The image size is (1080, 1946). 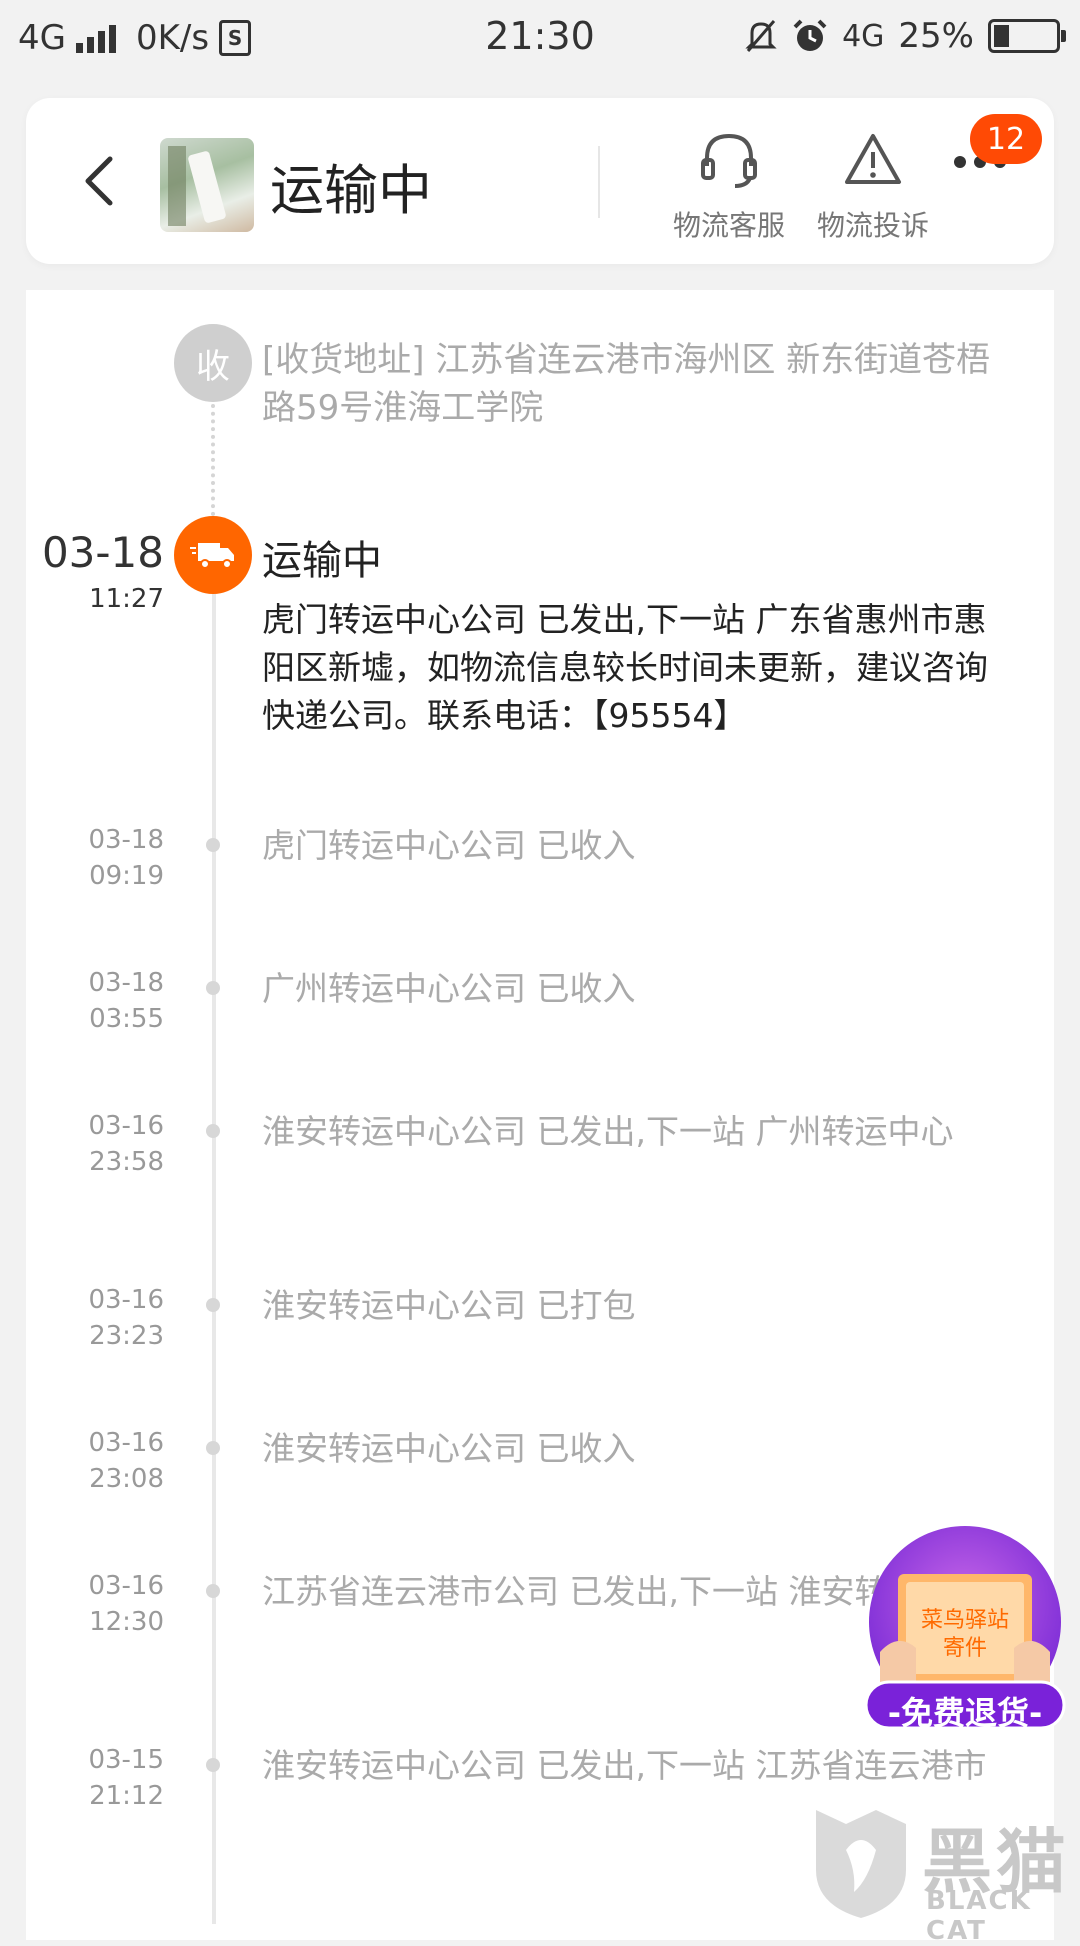 I want to click on event-text: 淮安转运中心公司 已打包, so click(x=449, y=1305).